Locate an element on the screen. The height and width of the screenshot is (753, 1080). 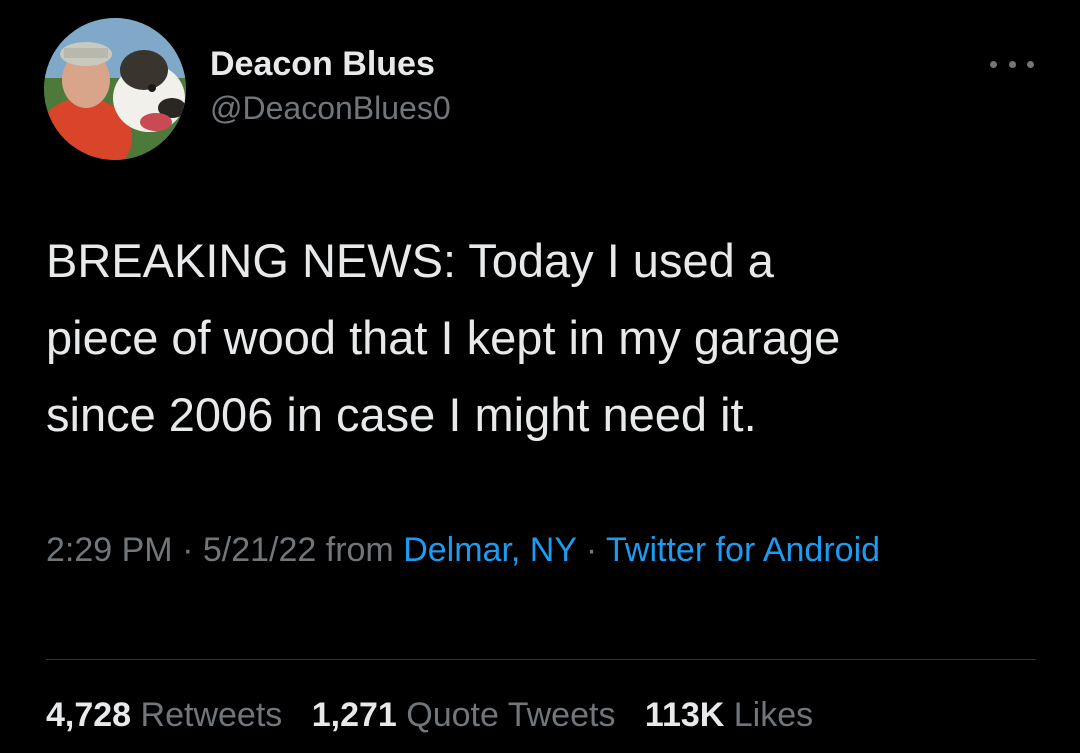
more-options-icon is located at coordinates (1012, 64).